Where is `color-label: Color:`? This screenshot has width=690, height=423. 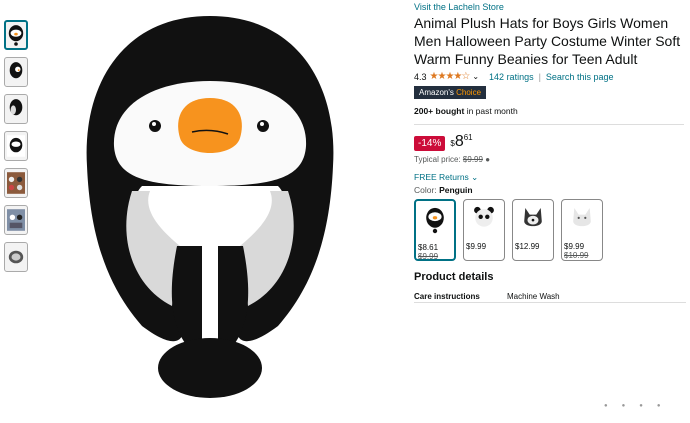
color-label: Color: is located at coordinates (425, 190).